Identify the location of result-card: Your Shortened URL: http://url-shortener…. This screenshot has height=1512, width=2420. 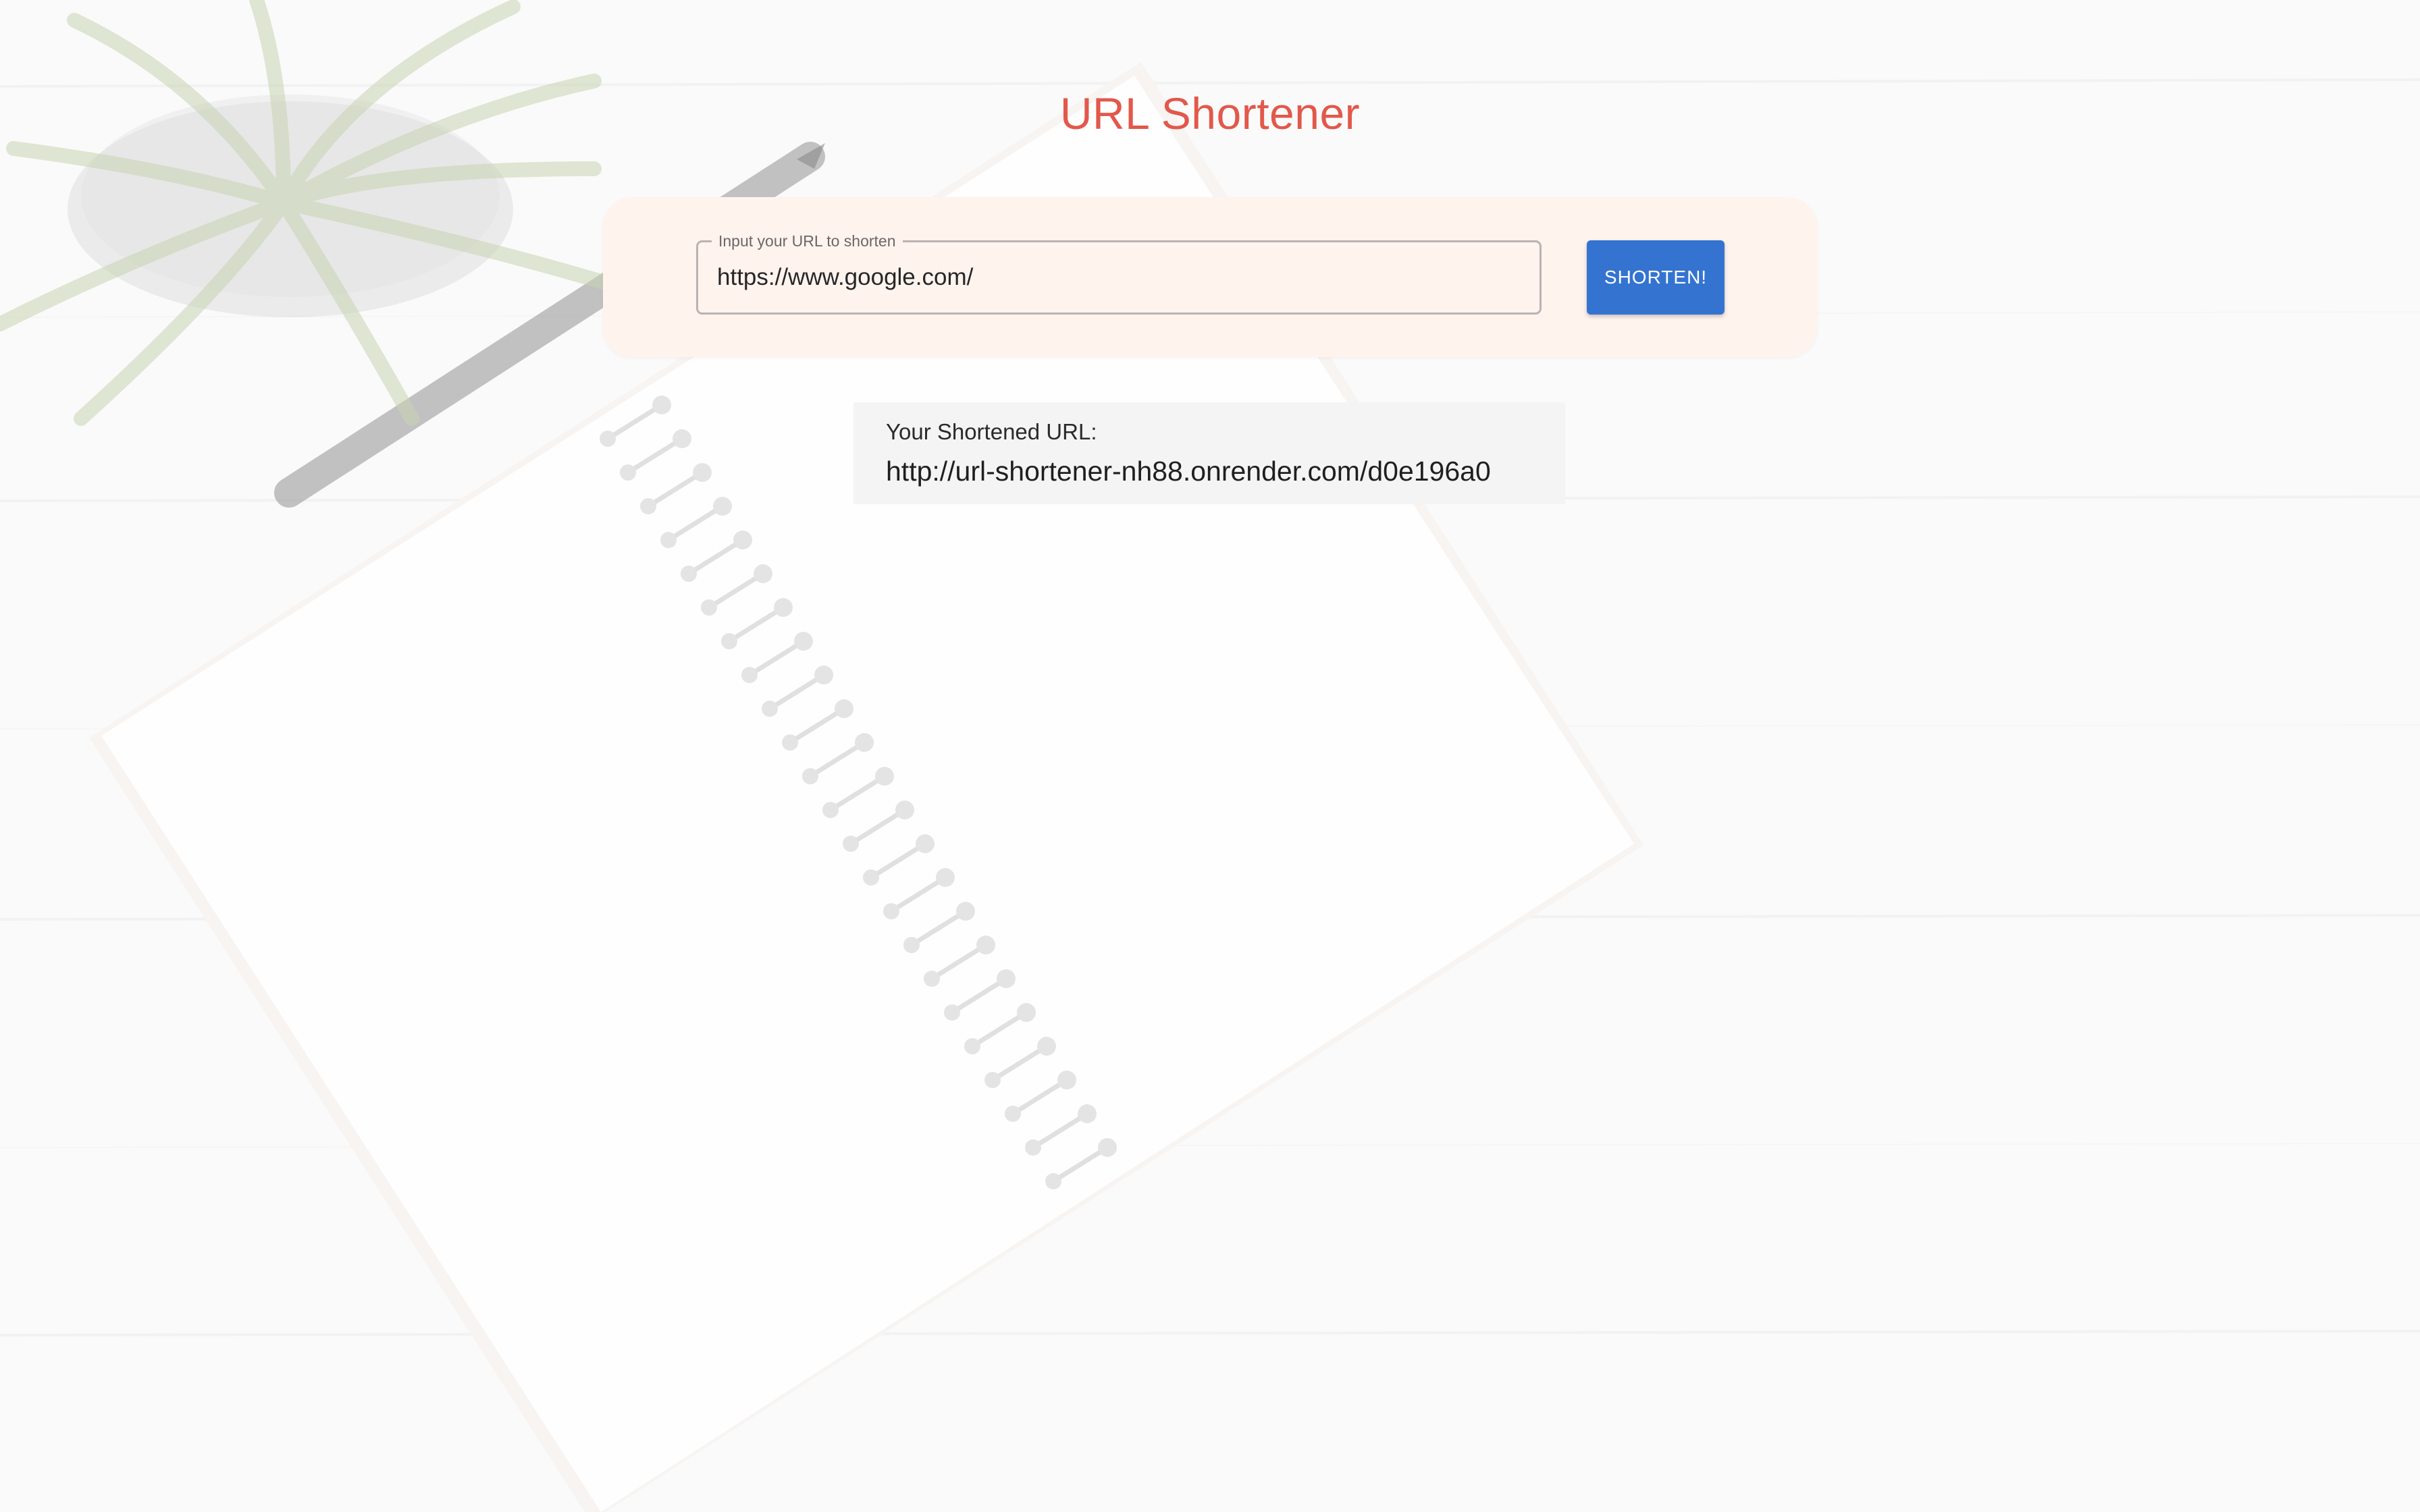
(1209, 453).